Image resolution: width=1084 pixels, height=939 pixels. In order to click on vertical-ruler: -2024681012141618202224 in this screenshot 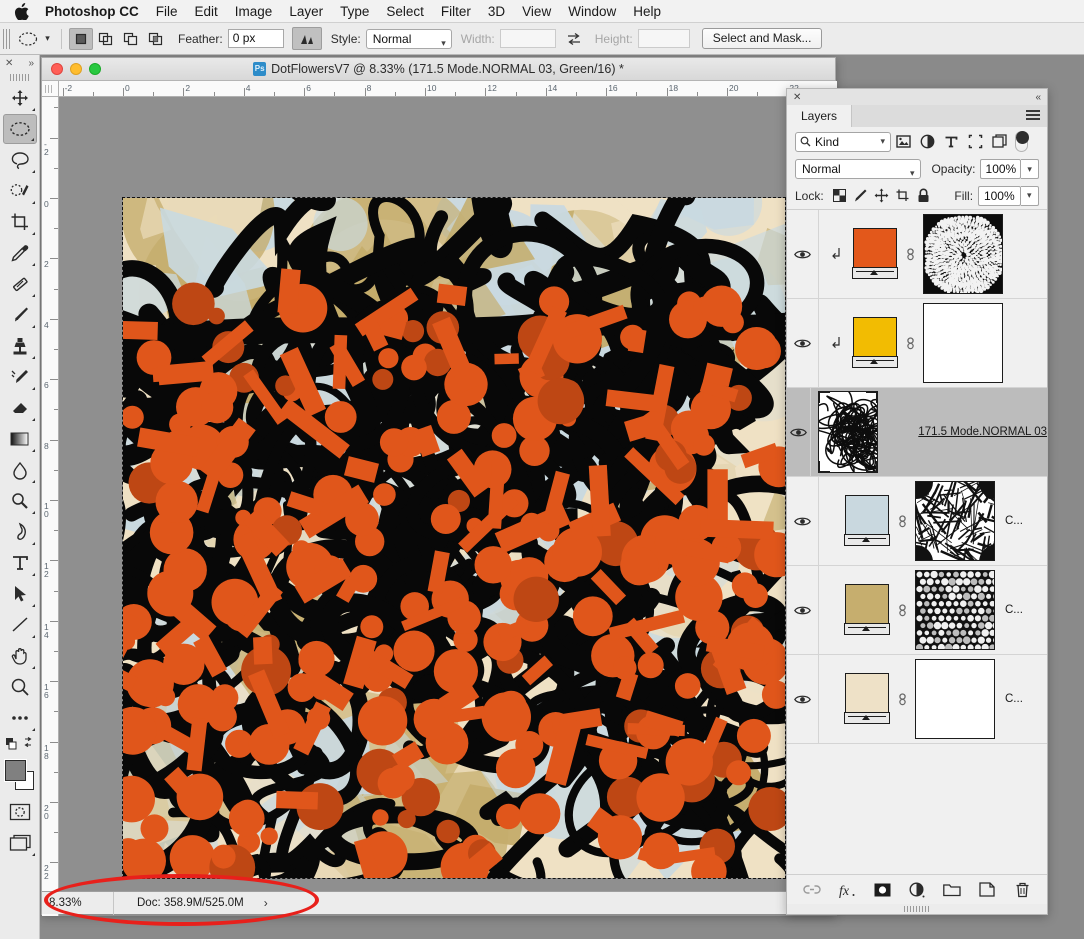, I will do `click(50, 506)`.